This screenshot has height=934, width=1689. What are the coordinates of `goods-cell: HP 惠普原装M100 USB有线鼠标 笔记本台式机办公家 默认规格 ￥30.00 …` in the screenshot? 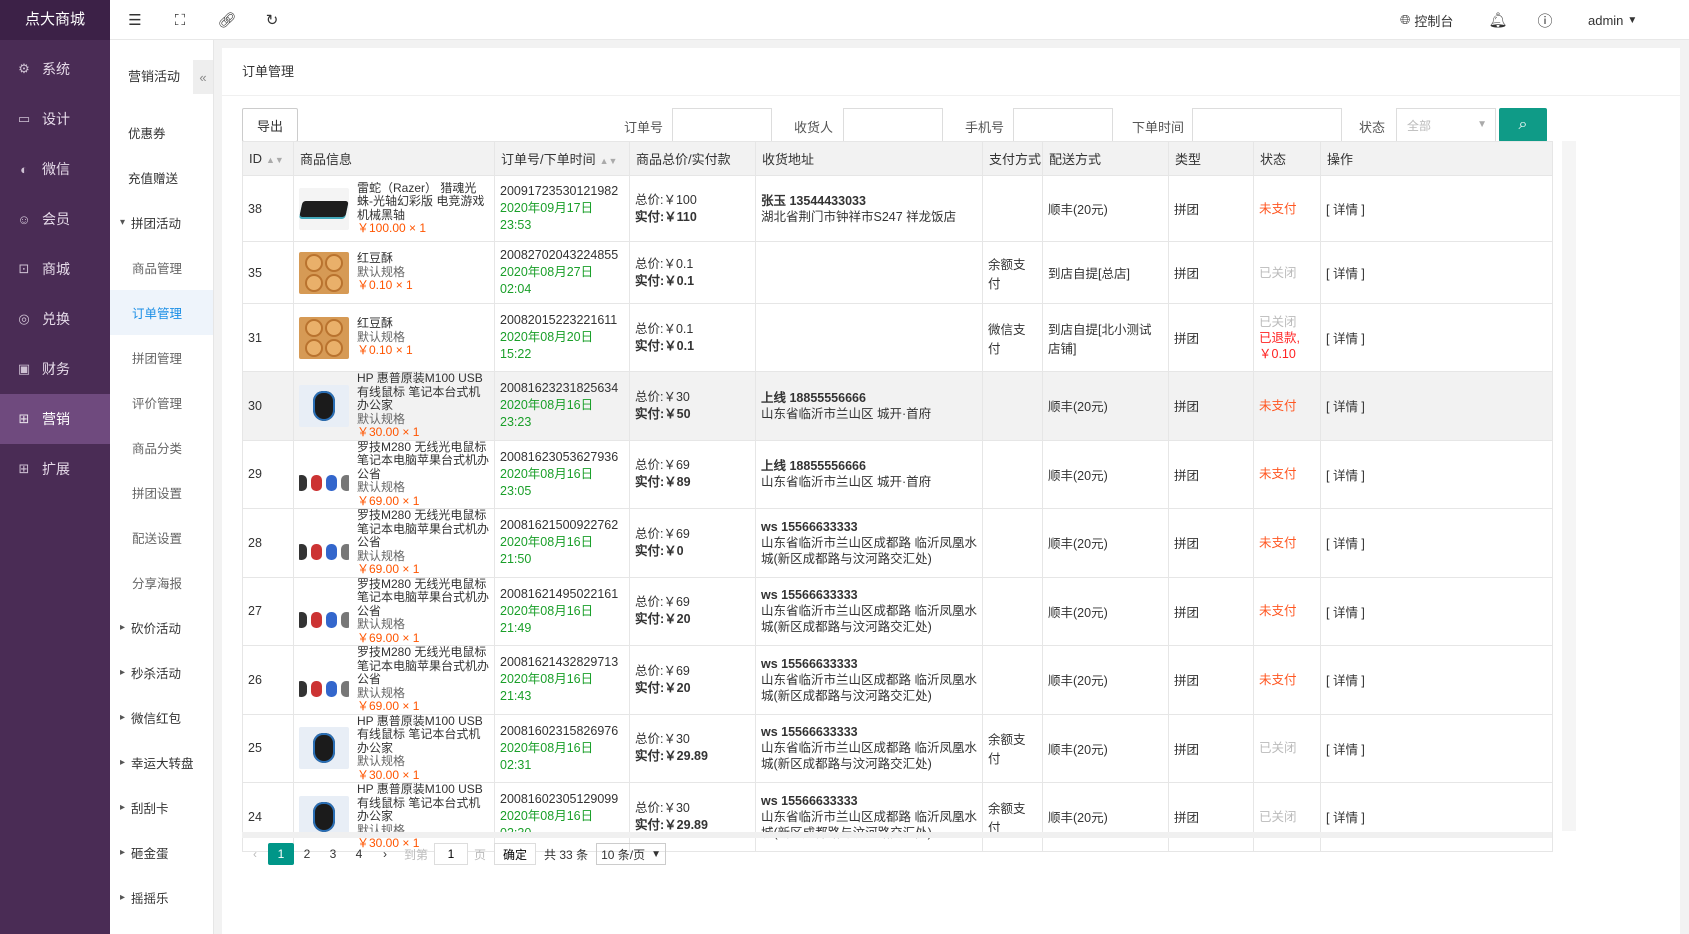 It's located at (394, 406).